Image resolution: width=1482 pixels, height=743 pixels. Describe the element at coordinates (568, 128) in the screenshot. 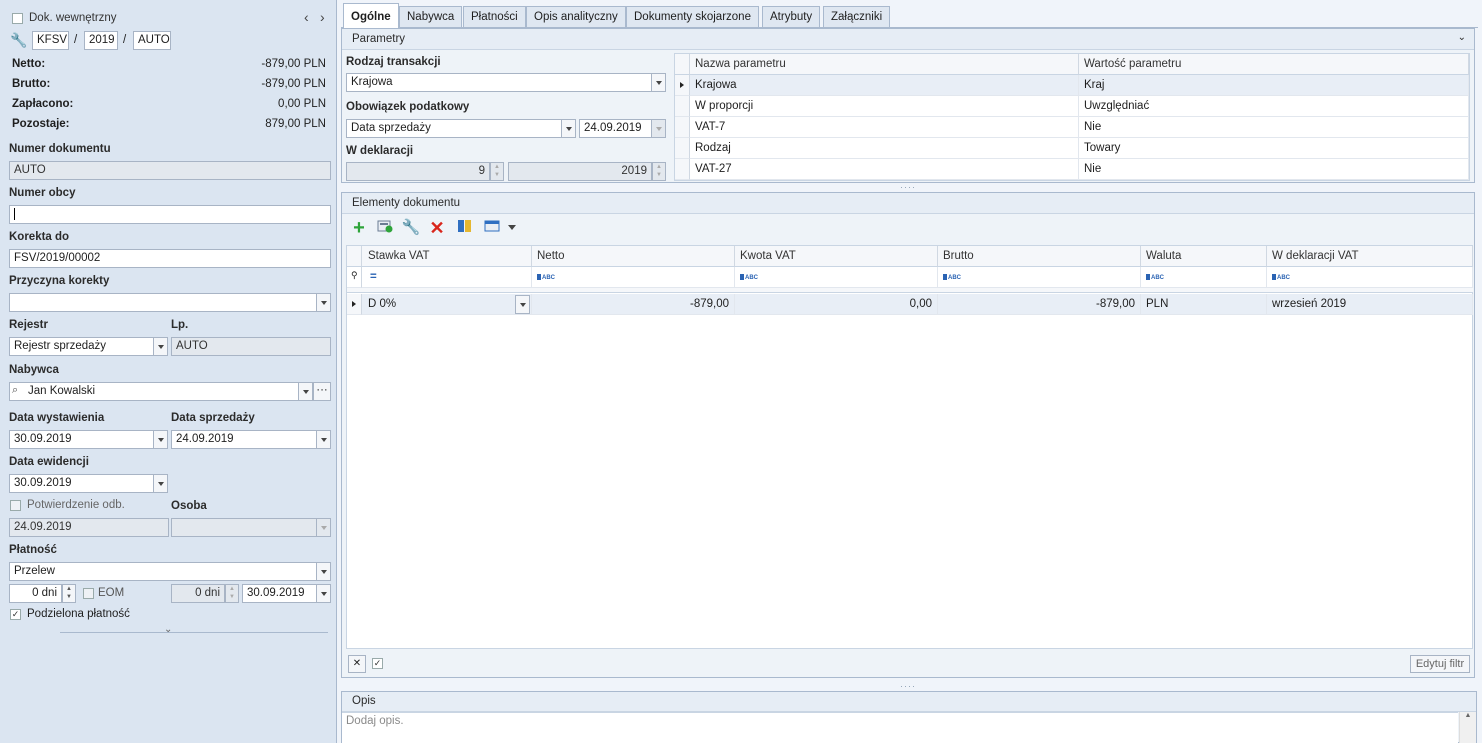

I see `obowiazek-dropdown` at that location.